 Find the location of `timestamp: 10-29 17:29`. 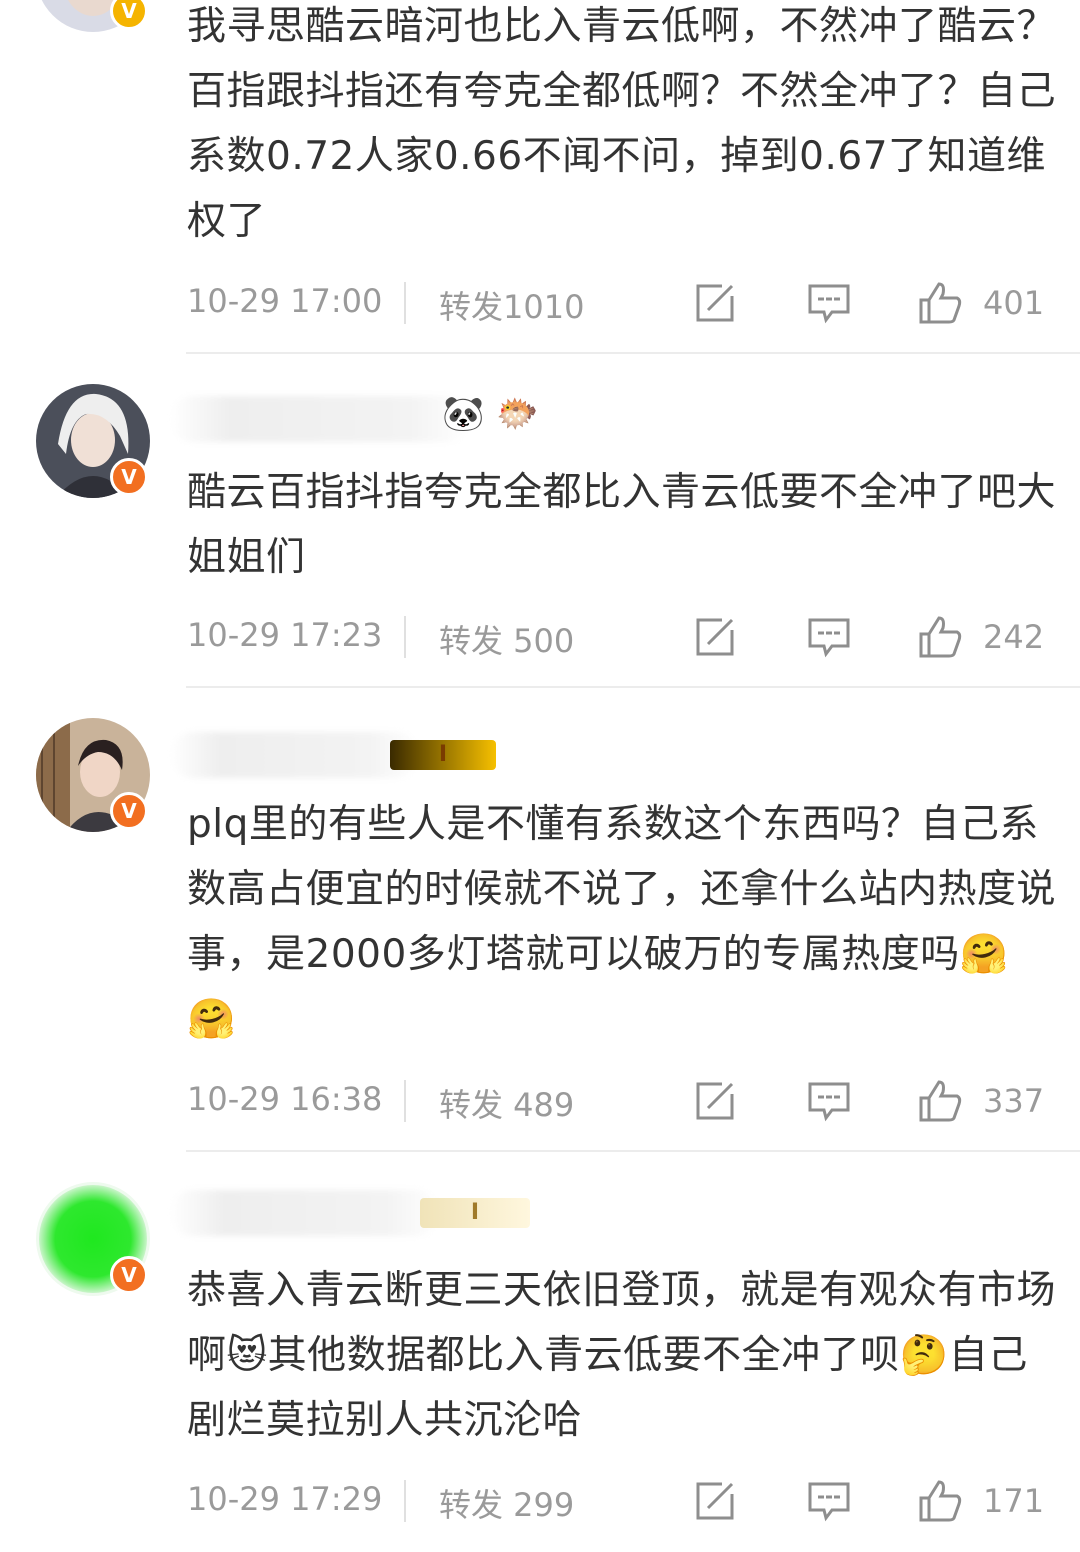

timestamp: 10-29 17:29 is located at coordinates (285, 1499).